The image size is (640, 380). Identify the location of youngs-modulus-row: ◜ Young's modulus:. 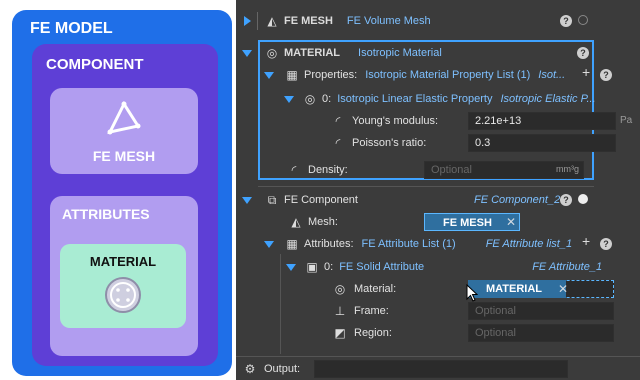
(384, 121).